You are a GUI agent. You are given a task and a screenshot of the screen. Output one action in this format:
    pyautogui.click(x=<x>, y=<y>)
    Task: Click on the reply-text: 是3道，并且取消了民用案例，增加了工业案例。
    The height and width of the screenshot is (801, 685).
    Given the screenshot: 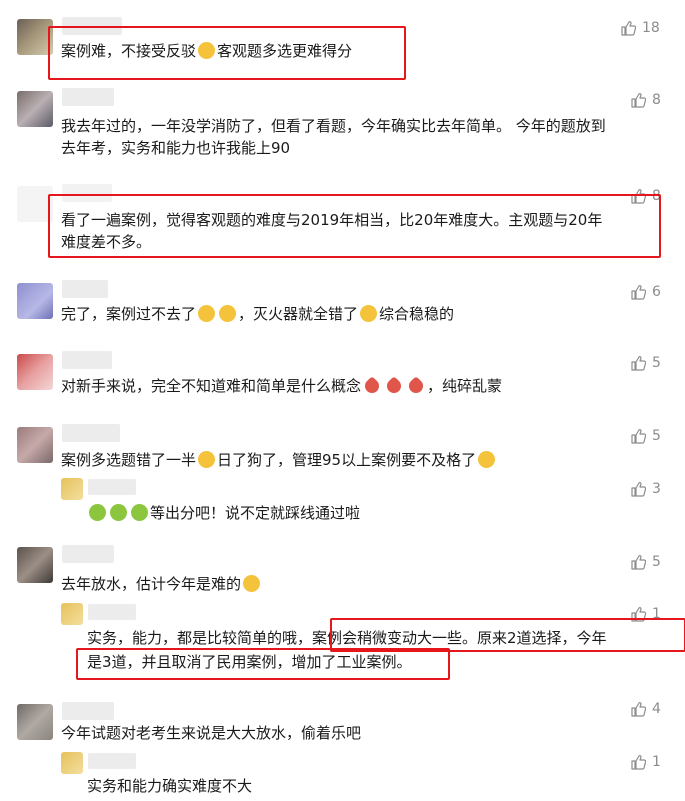 What is the action you would take?
    pyautogui.click(x=249, y=662)
    